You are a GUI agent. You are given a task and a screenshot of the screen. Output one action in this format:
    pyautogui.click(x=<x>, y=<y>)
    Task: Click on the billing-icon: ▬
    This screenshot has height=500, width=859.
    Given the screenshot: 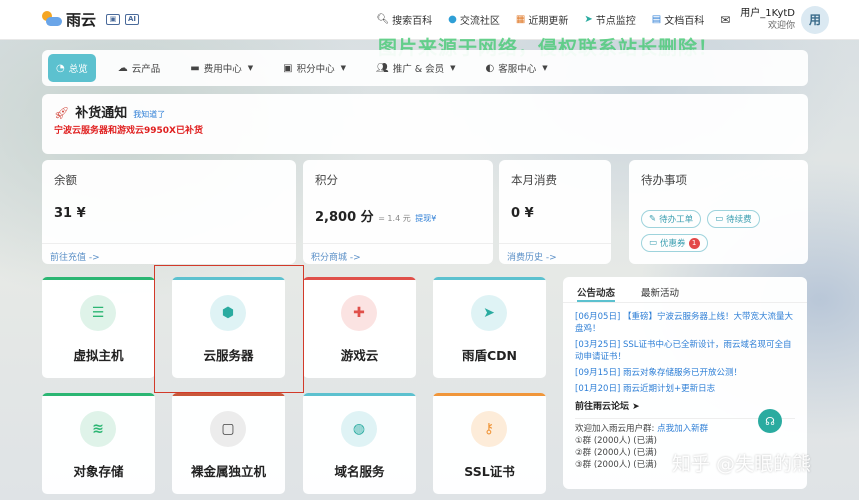 What is the action you would take?
    pyautogui.click(x=195, y=68)
    